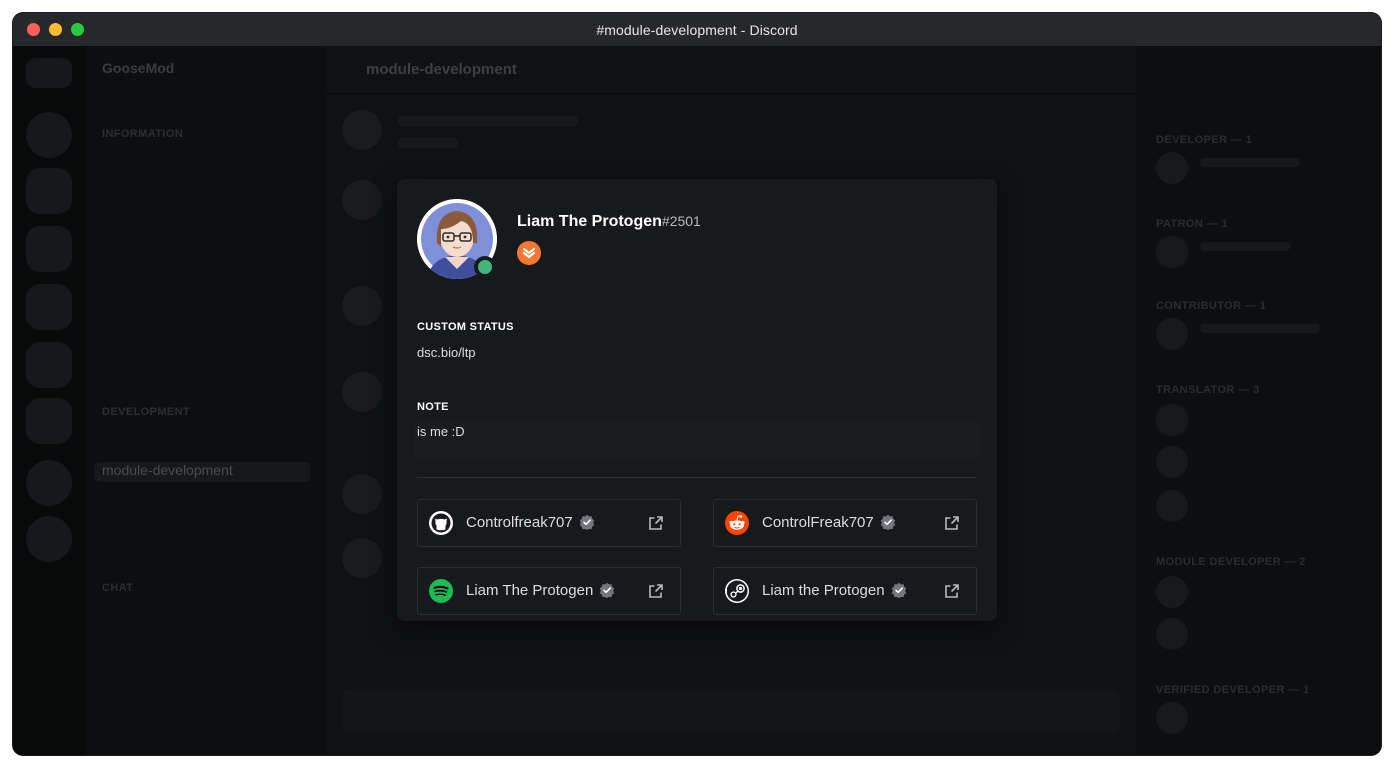  I want to click on member-group-header: PATRON — 1, so click(1192, 224).